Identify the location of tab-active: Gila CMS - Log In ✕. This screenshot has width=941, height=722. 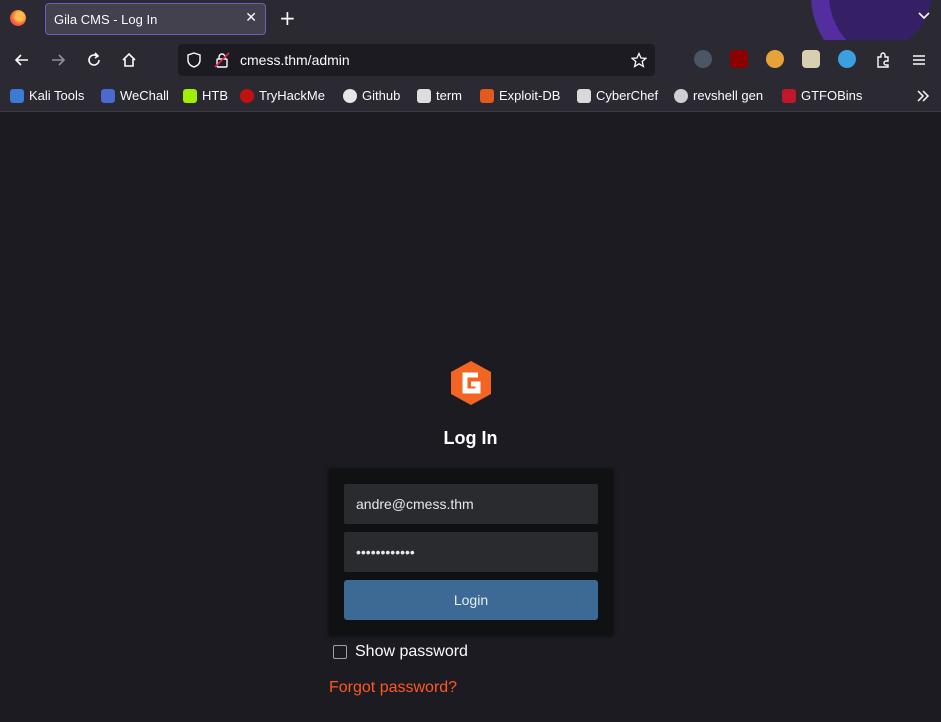
(155, 19).